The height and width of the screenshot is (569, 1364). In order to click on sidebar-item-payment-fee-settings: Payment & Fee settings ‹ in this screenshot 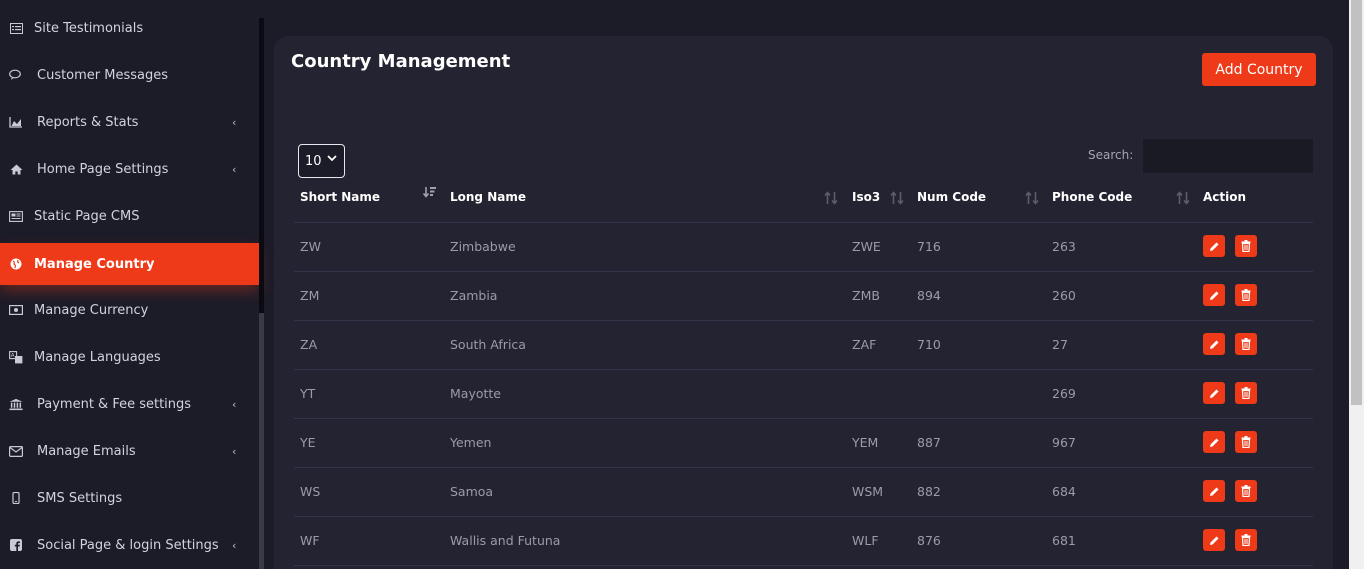, I will do `click(129, 404)`.